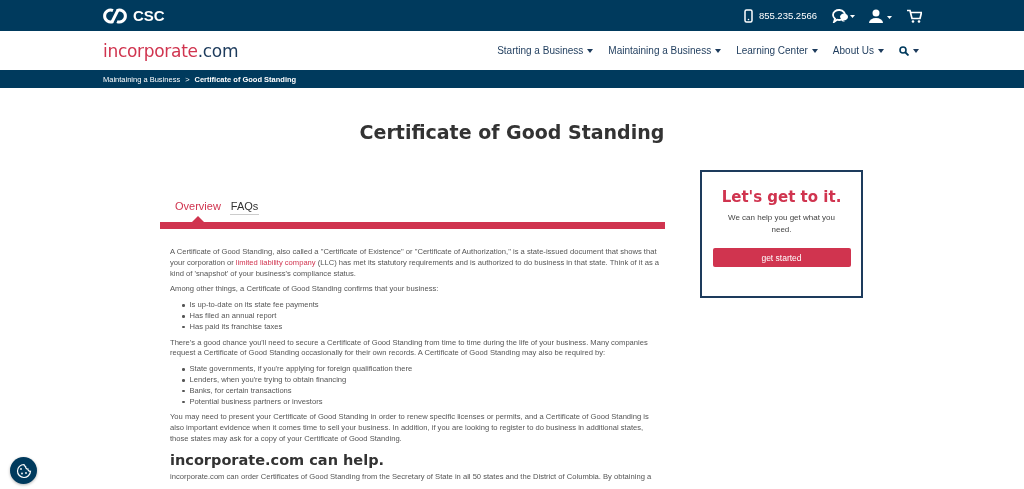 Image resolution: width=1024 pixels, height=489 pixels. What do you see at coordinates (781, 197) in the screenshot?
I see `card-heading: Let's get to it.` at bounding box center [781, 197].